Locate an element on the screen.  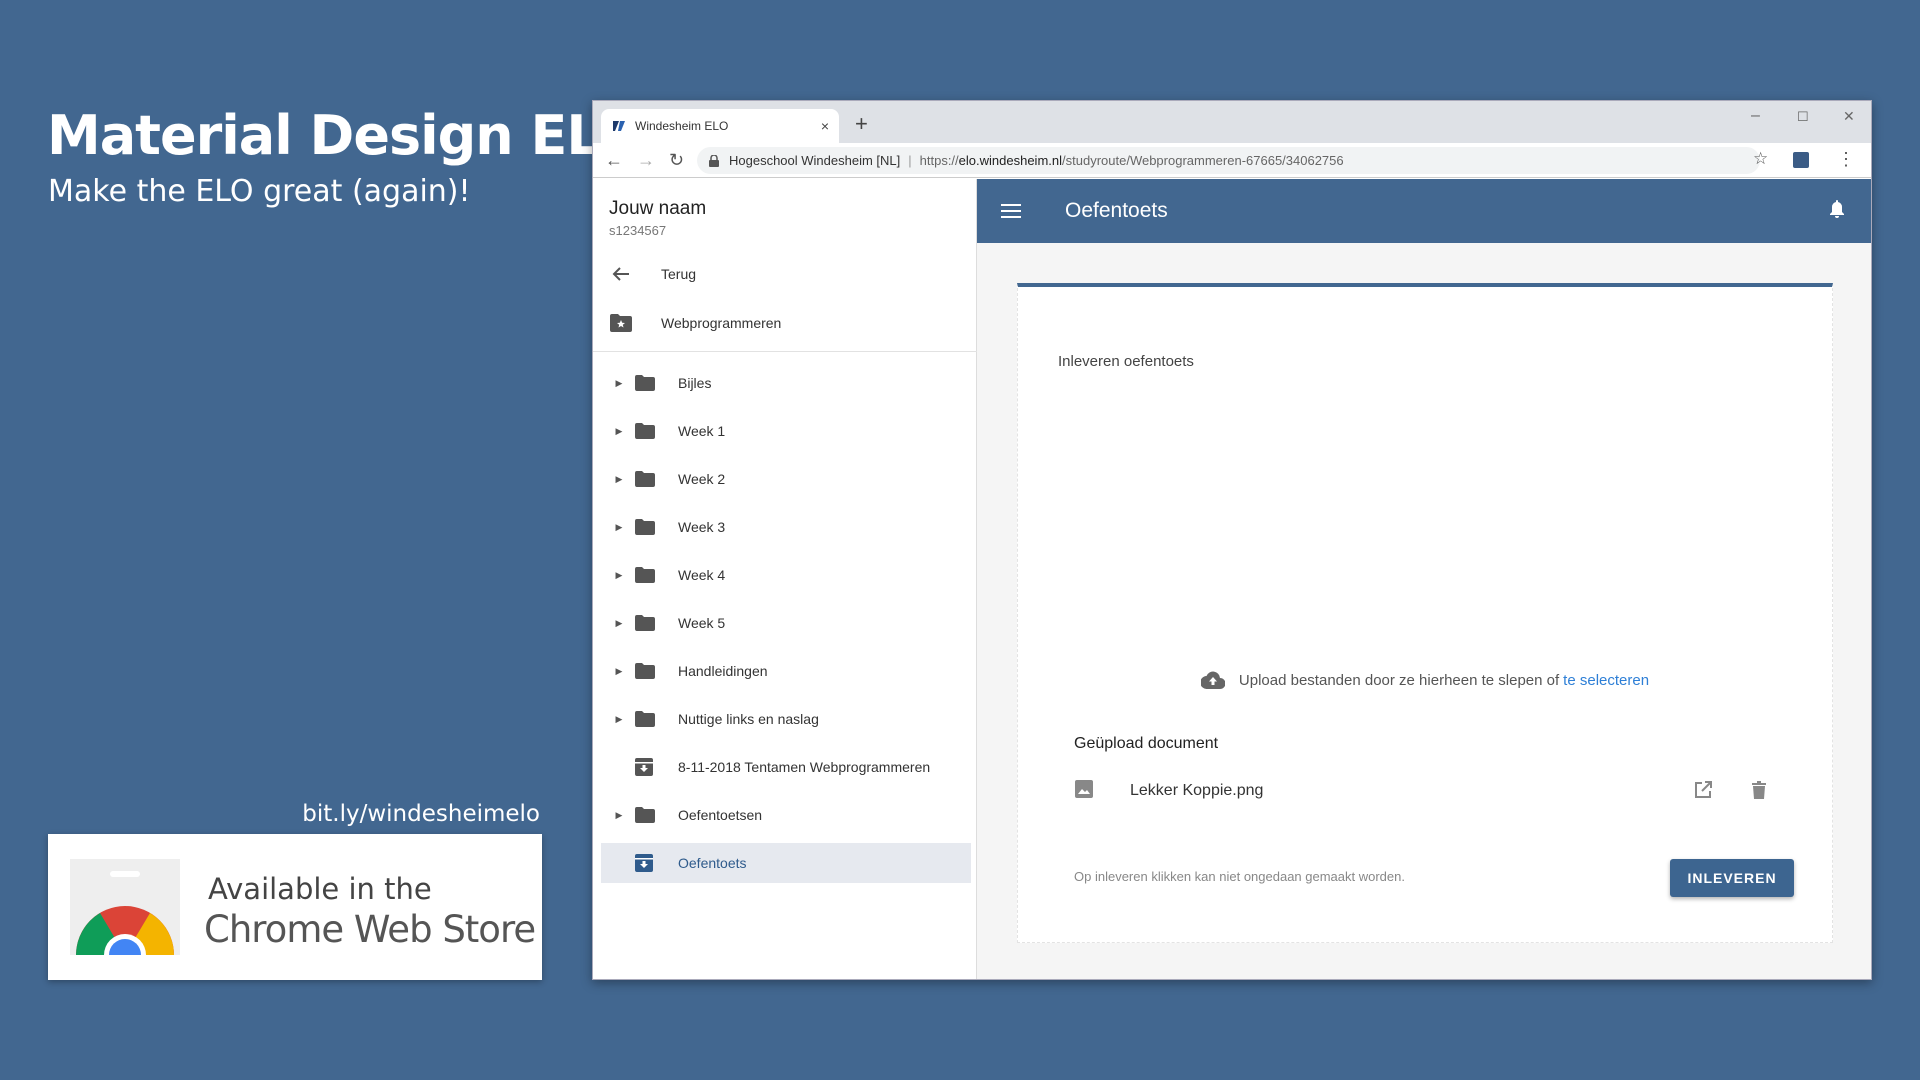
arrow-left-icon is located at coordinates (621, 274).